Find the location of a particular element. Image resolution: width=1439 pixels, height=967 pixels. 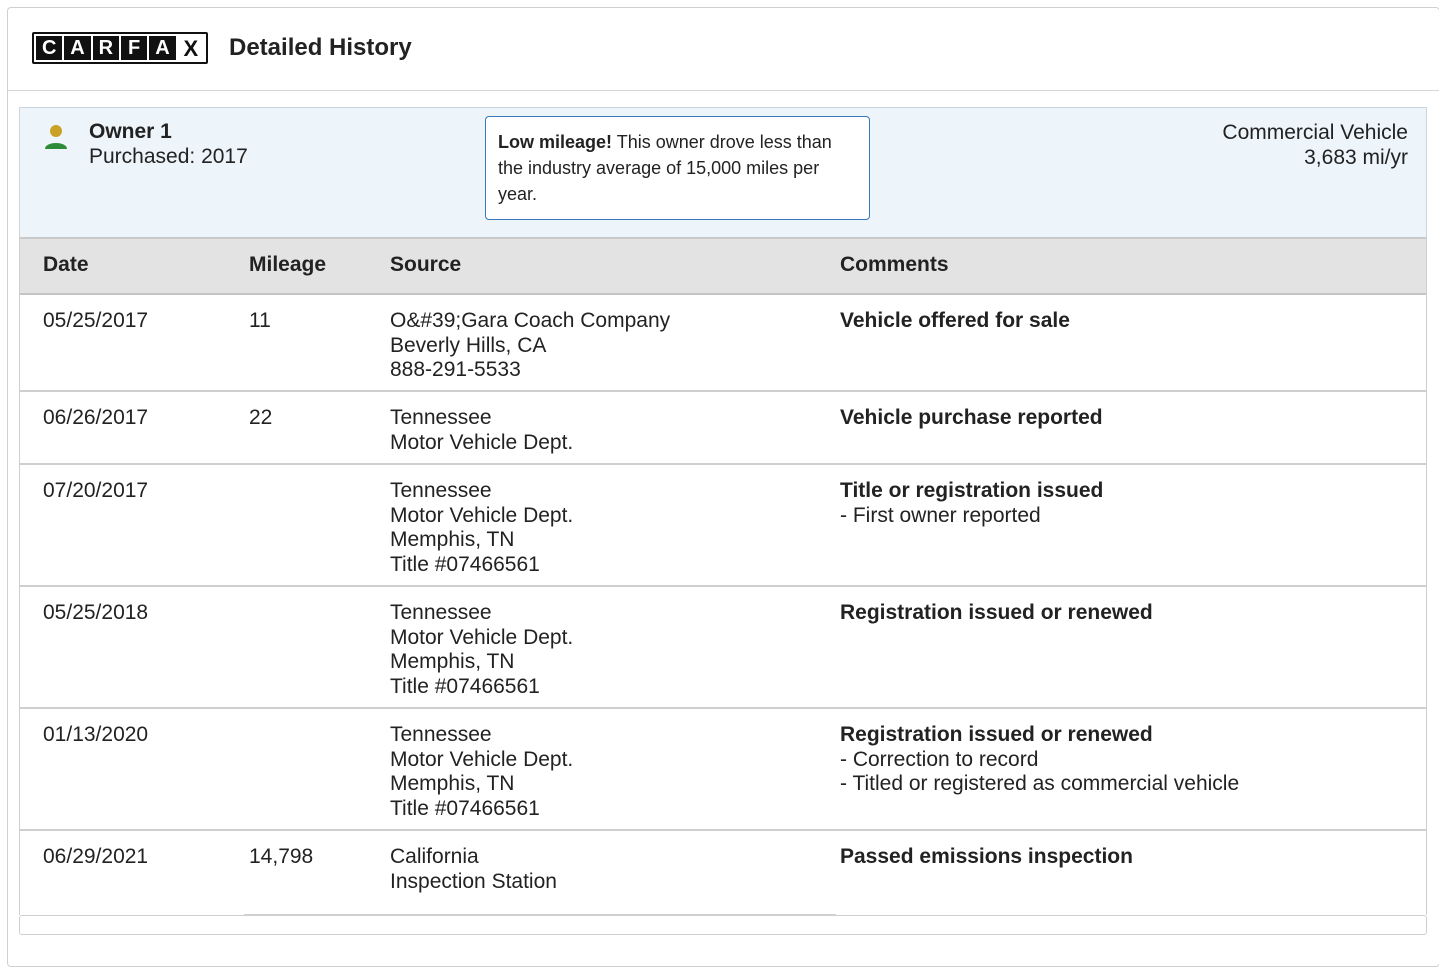

owner-usage: Commercial Vehicle 3,683 mi/yr is located at coordinates (1315, 145).